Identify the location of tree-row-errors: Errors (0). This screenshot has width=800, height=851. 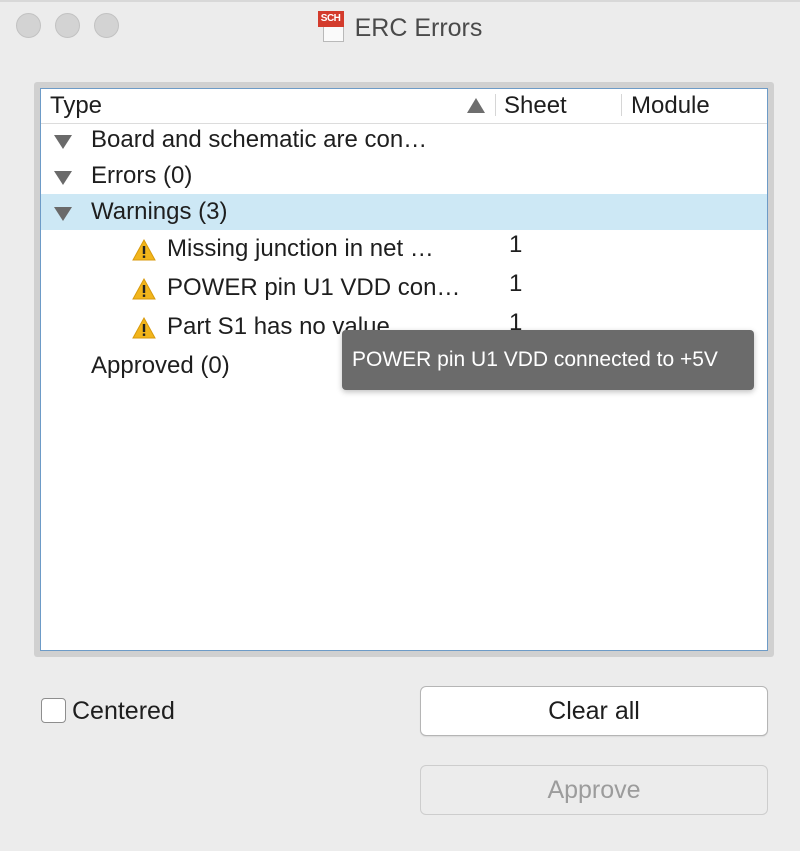
(404, 176).